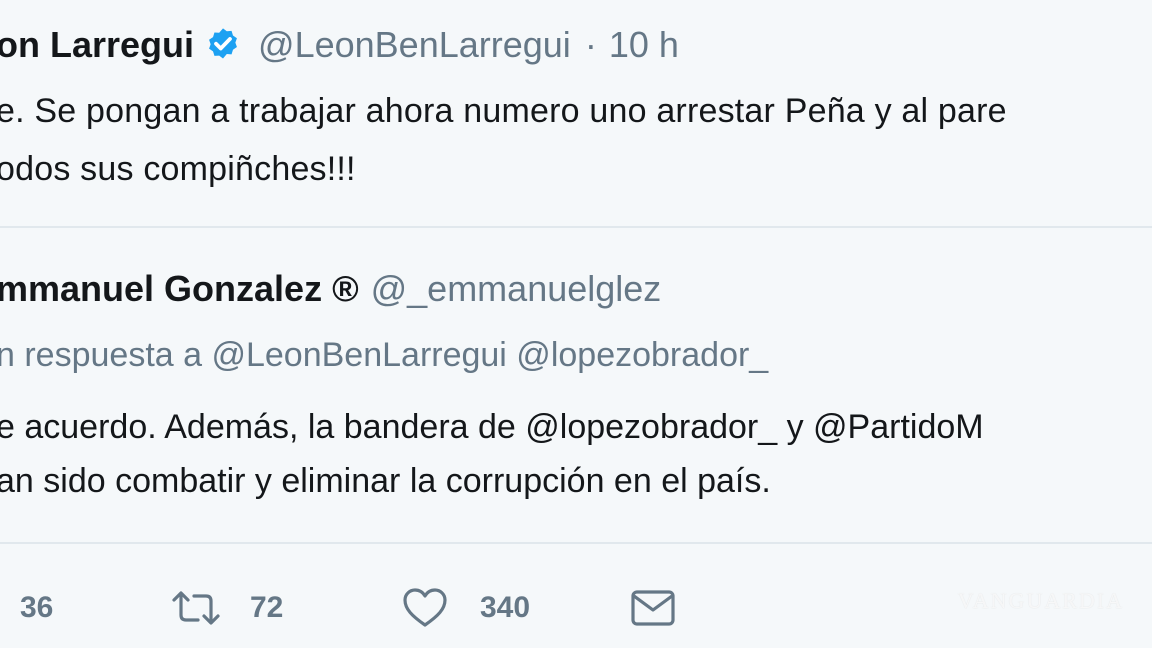 The width and height of the screenshot is (1152, 648). Describe the element at coordinates (505, 607) in the screenshot. I see `like-count: 340` at that location.